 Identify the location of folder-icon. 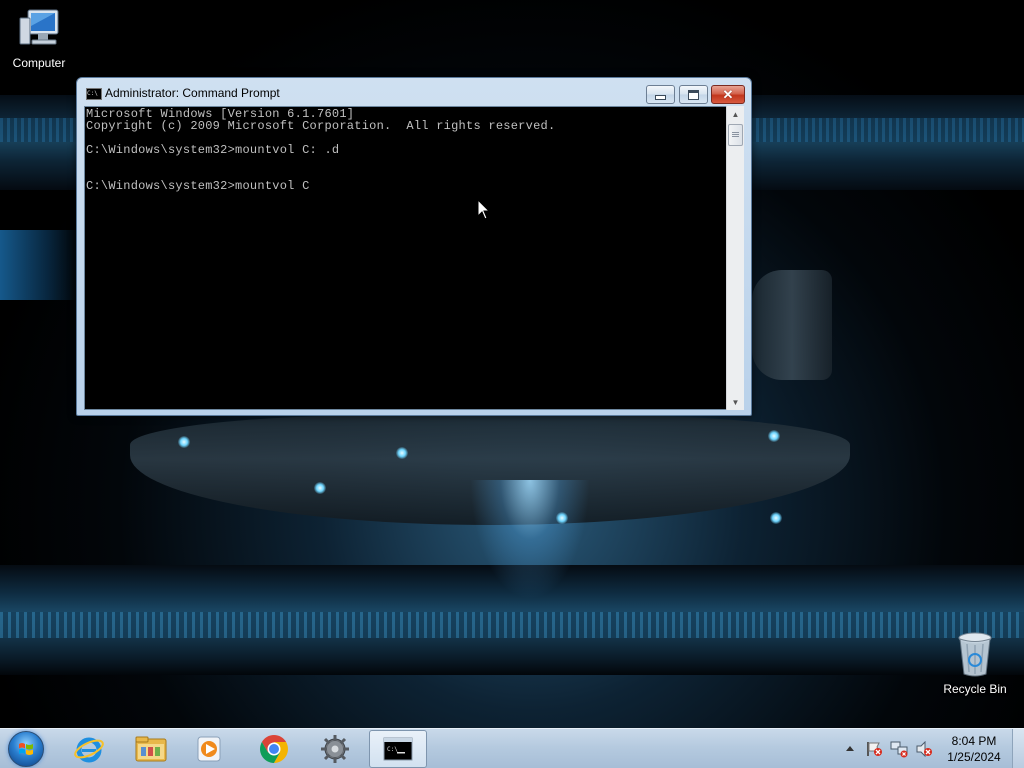
(151, 749).